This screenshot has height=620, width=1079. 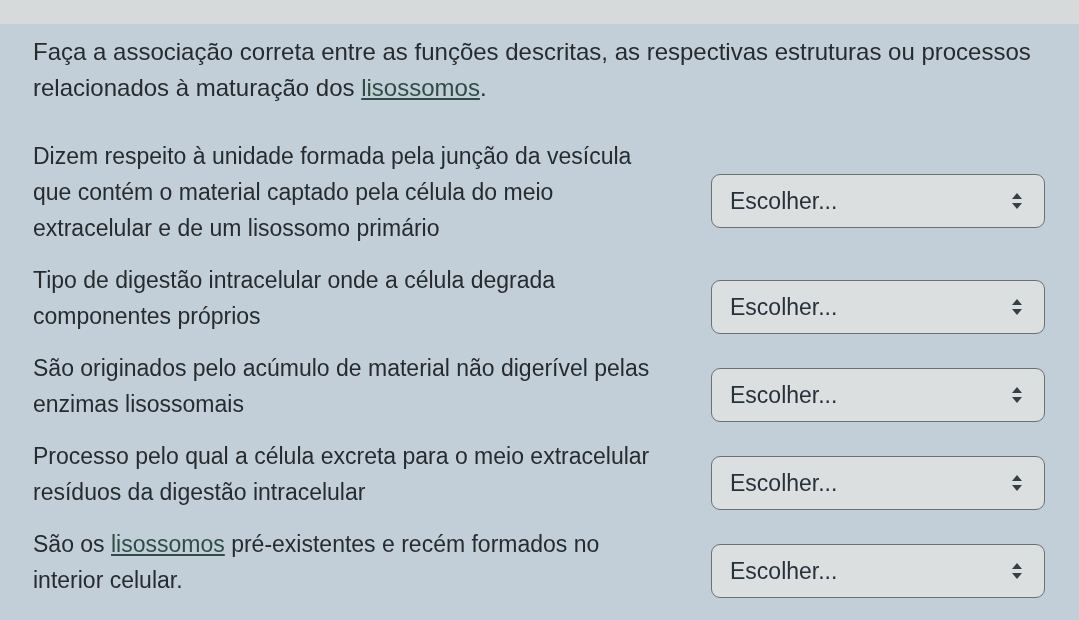 I want to click on statement-text: Processo pelo qual a célula excreta para o meio extracelular resíduos da digestão intracelular, so click(x=342, y=474).